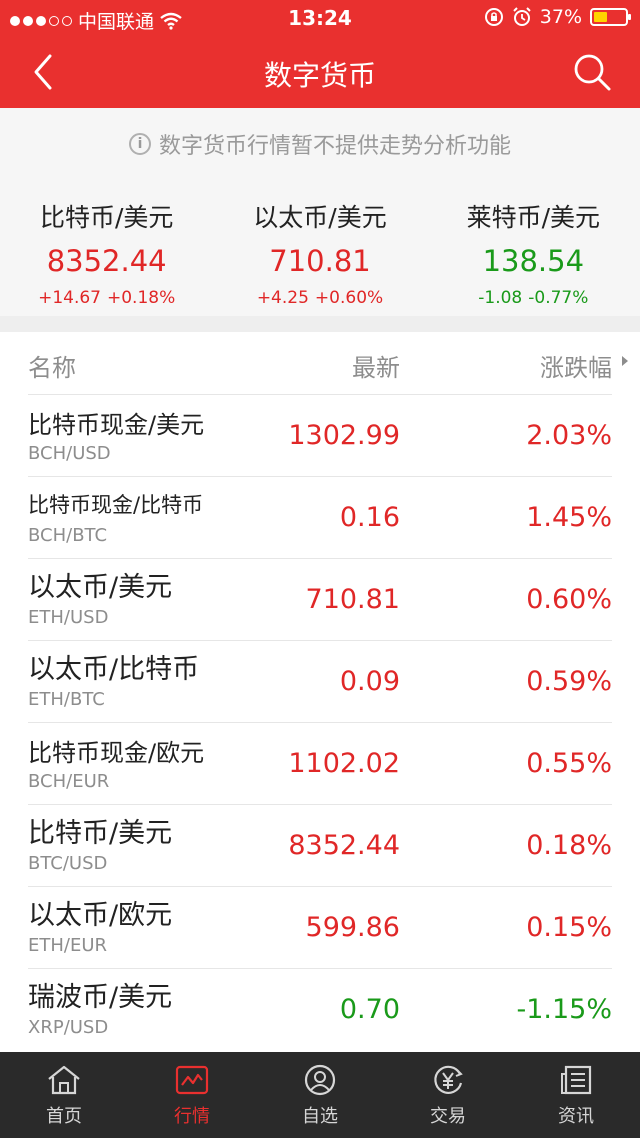 The image size is (640, 1138). I want to click on news-icon, so click(576, 1080).